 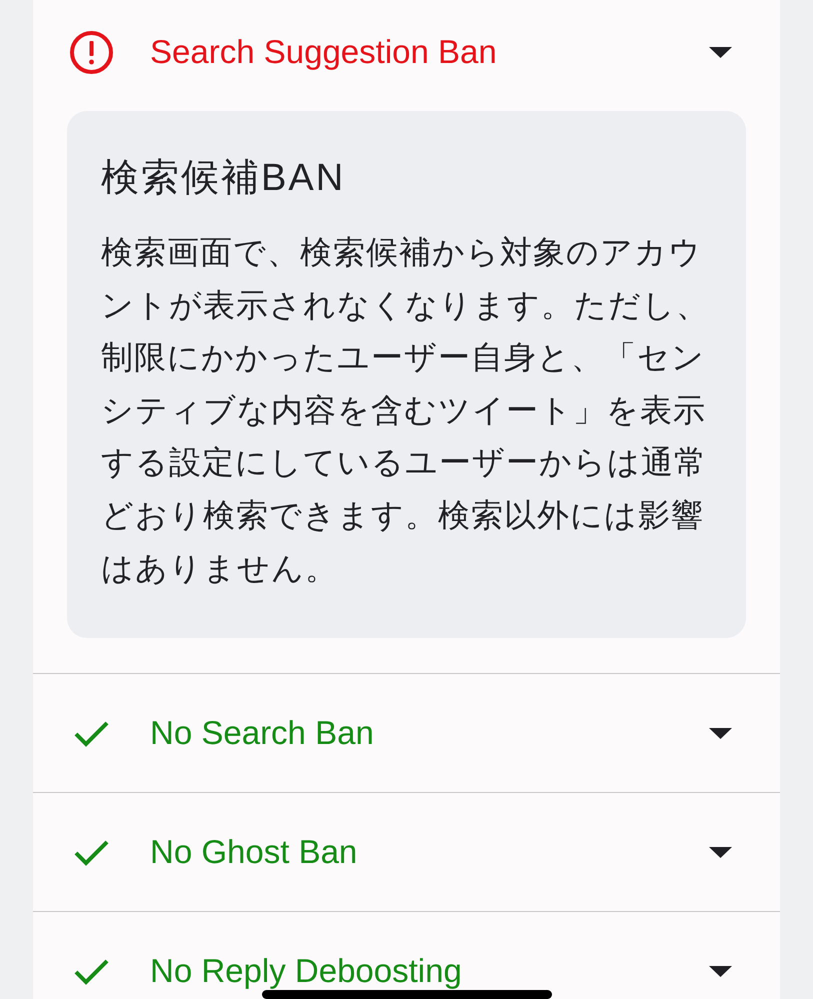 What do you see at coordinates (406, 55) in the screenshot?
I see `accordion-header: Search Suggestion Ban` at bounding box center [406, 55].